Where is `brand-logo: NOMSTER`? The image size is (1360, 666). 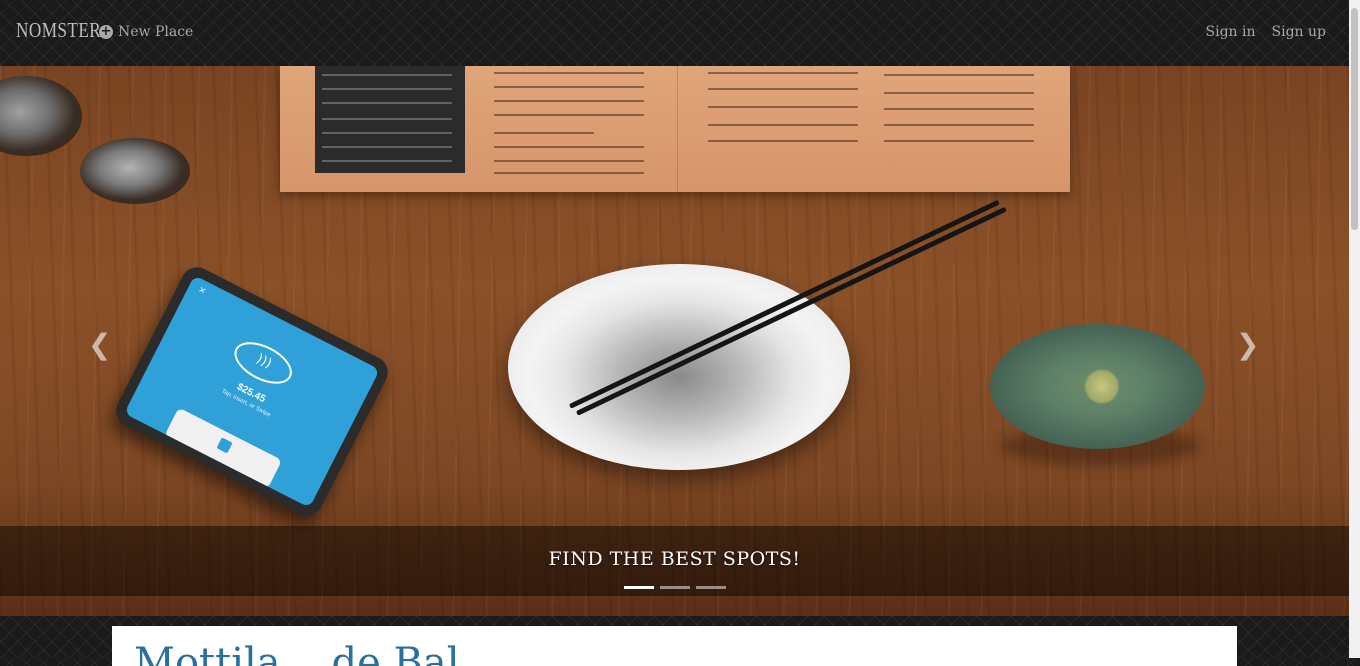 brand-logo: NOMSTER is located at coordinates (58, 30).